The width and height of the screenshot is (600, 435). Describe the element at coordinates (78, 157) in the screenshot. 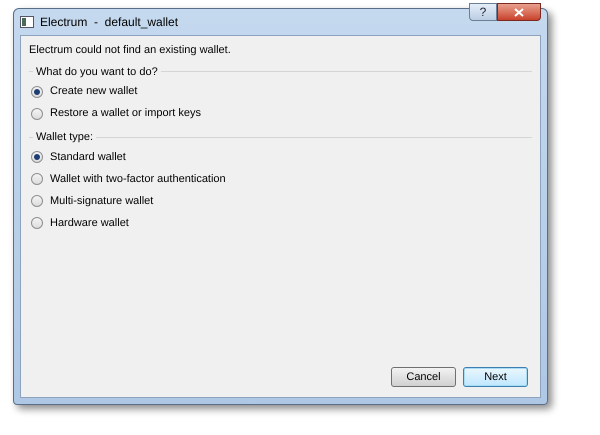

I see `radio-option: Standard wallet` at that location.